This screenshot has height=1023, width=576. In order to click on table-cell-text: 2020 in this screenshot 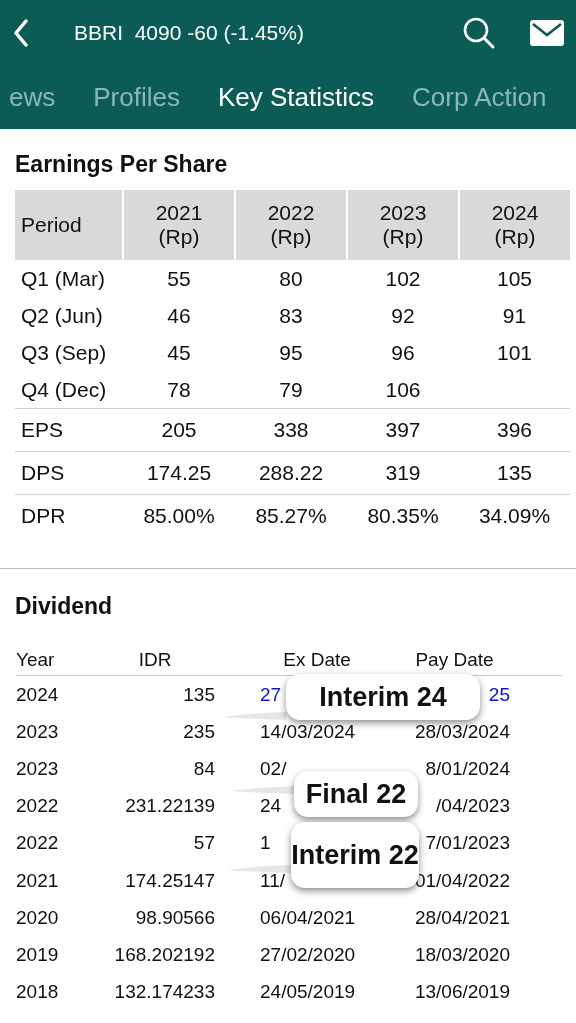, I will do `click(38, 917)`.